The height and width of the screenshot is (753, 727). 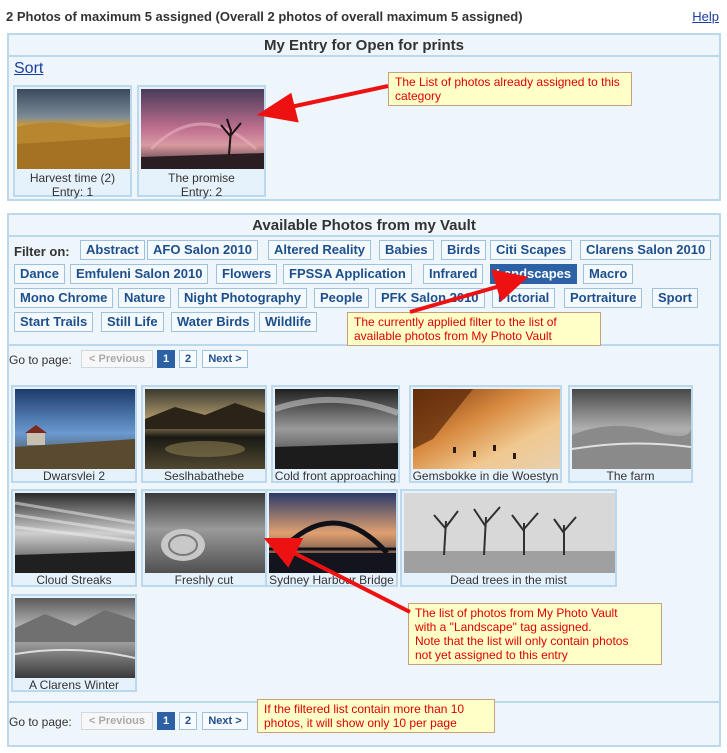 I want to click on filter-tag-fpssa-application: FPSSA Application, so click(x=347, y=274).